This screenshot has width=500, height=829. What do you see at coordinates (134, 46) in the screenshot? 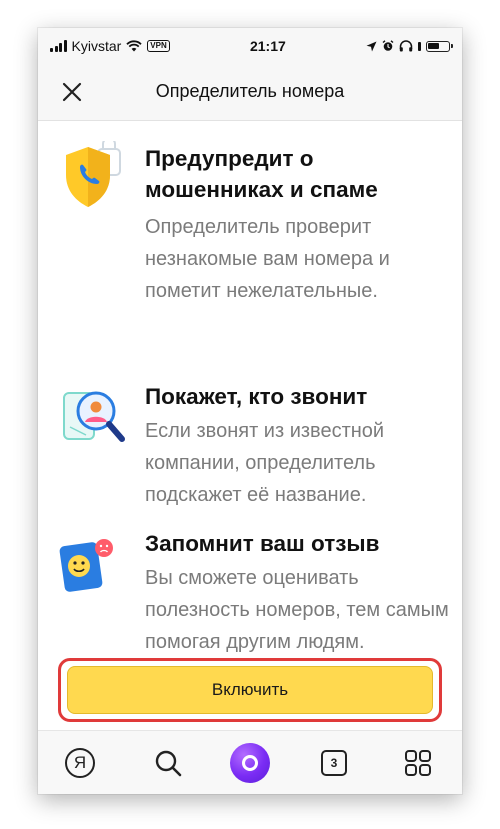
I see `wifi-icon` at bounding box center [134, 46].